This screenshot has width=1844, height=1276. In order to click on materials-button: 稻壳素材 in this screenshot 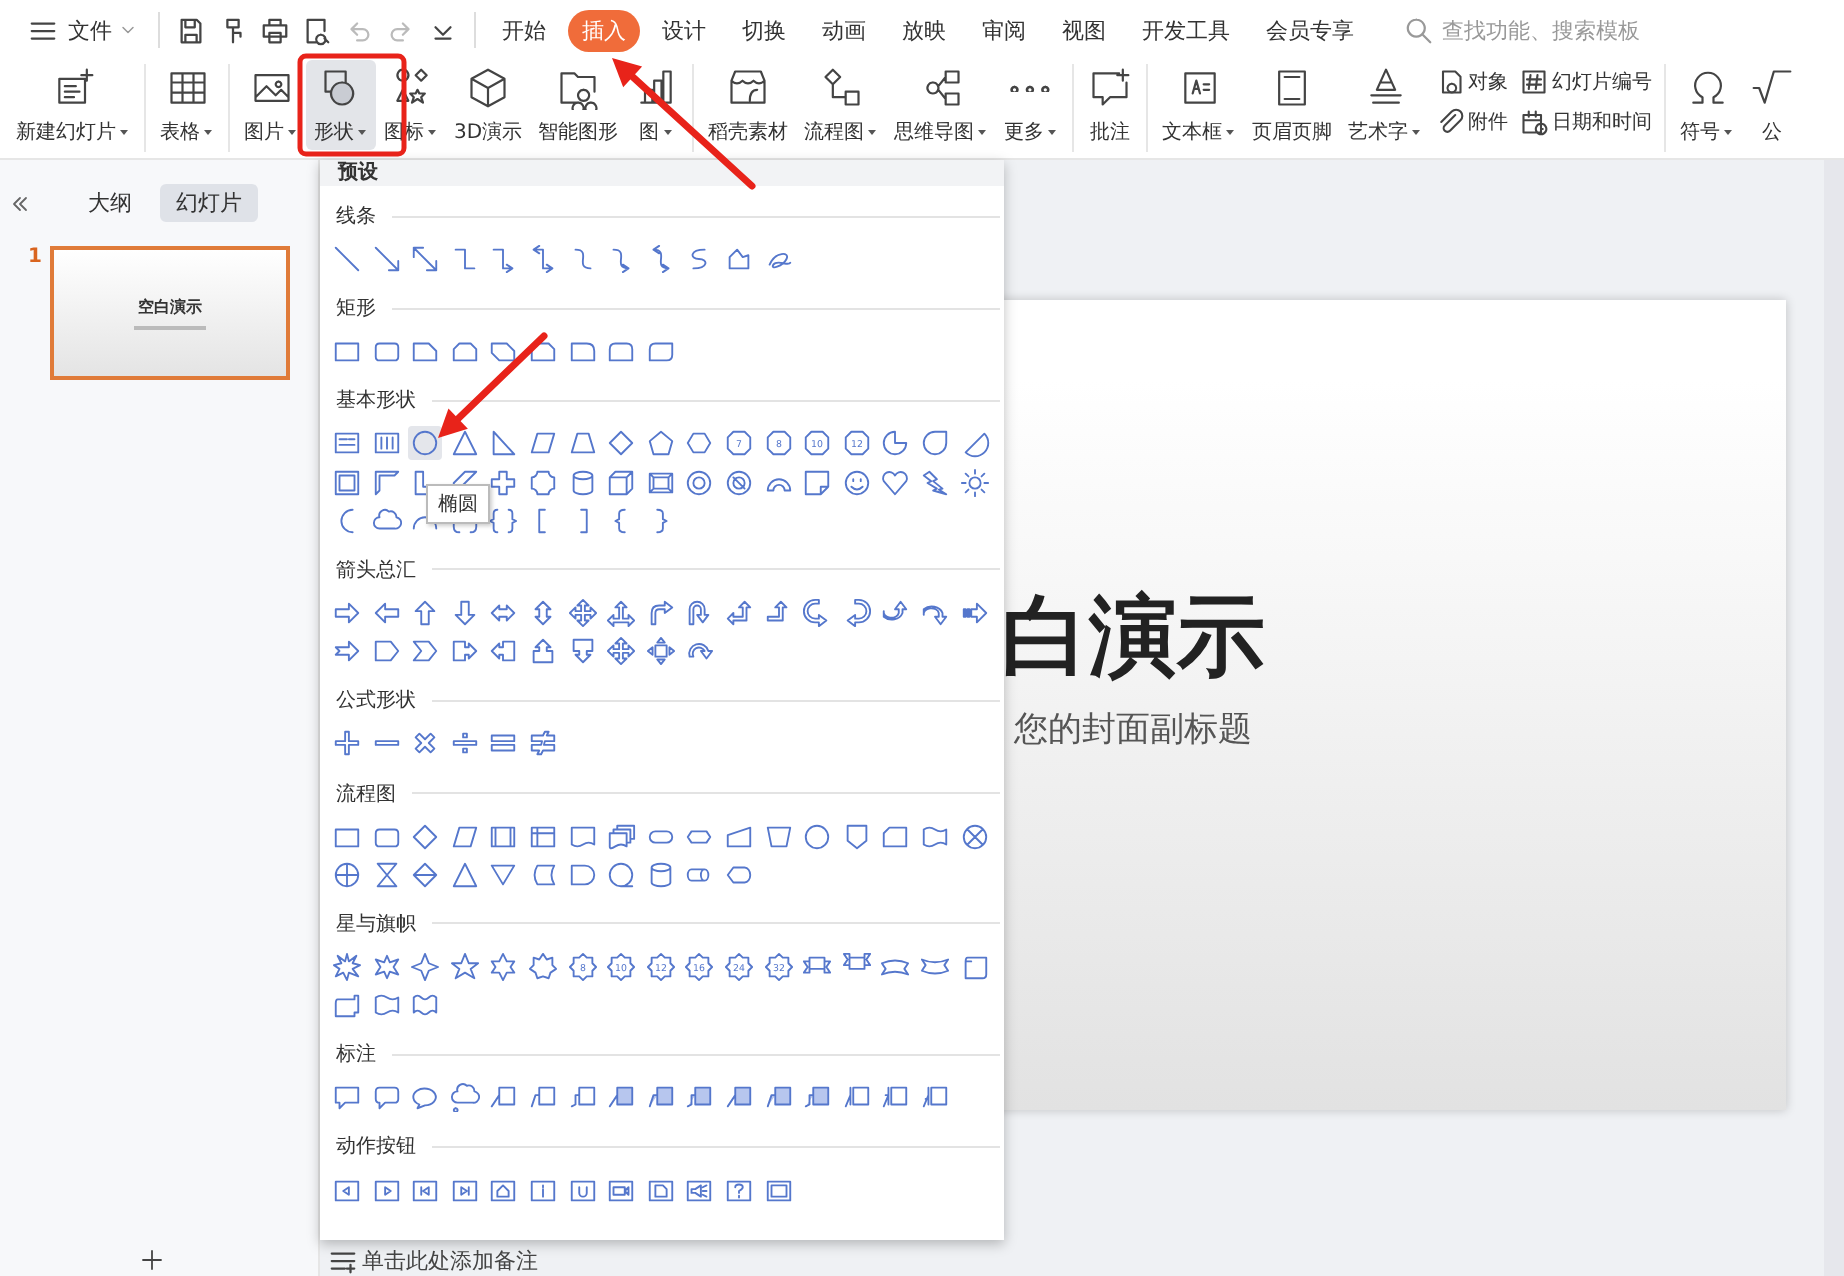, I will do `click(748, 105)`.